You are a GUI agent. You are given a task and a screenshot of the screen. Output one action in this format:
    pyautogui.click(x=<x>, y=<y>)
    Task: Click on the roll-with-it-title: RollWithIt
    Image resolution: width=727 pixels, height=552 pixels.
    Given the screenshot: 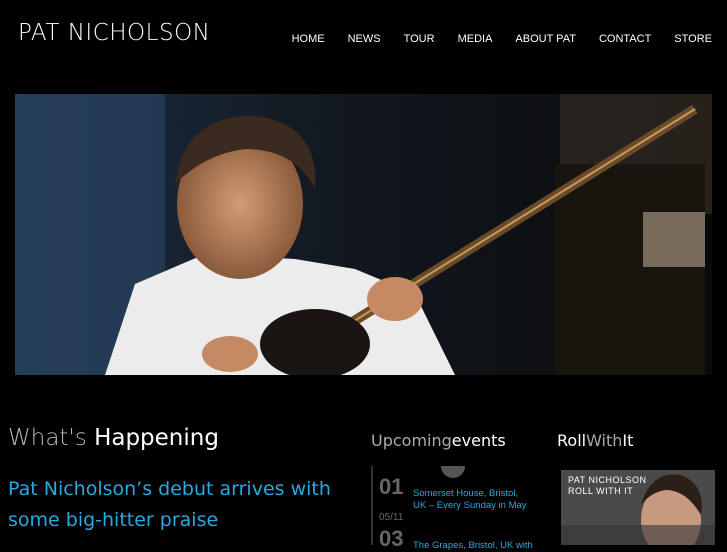 What is the action you would take?
    pyautogui.click(x=595, y=440)
    